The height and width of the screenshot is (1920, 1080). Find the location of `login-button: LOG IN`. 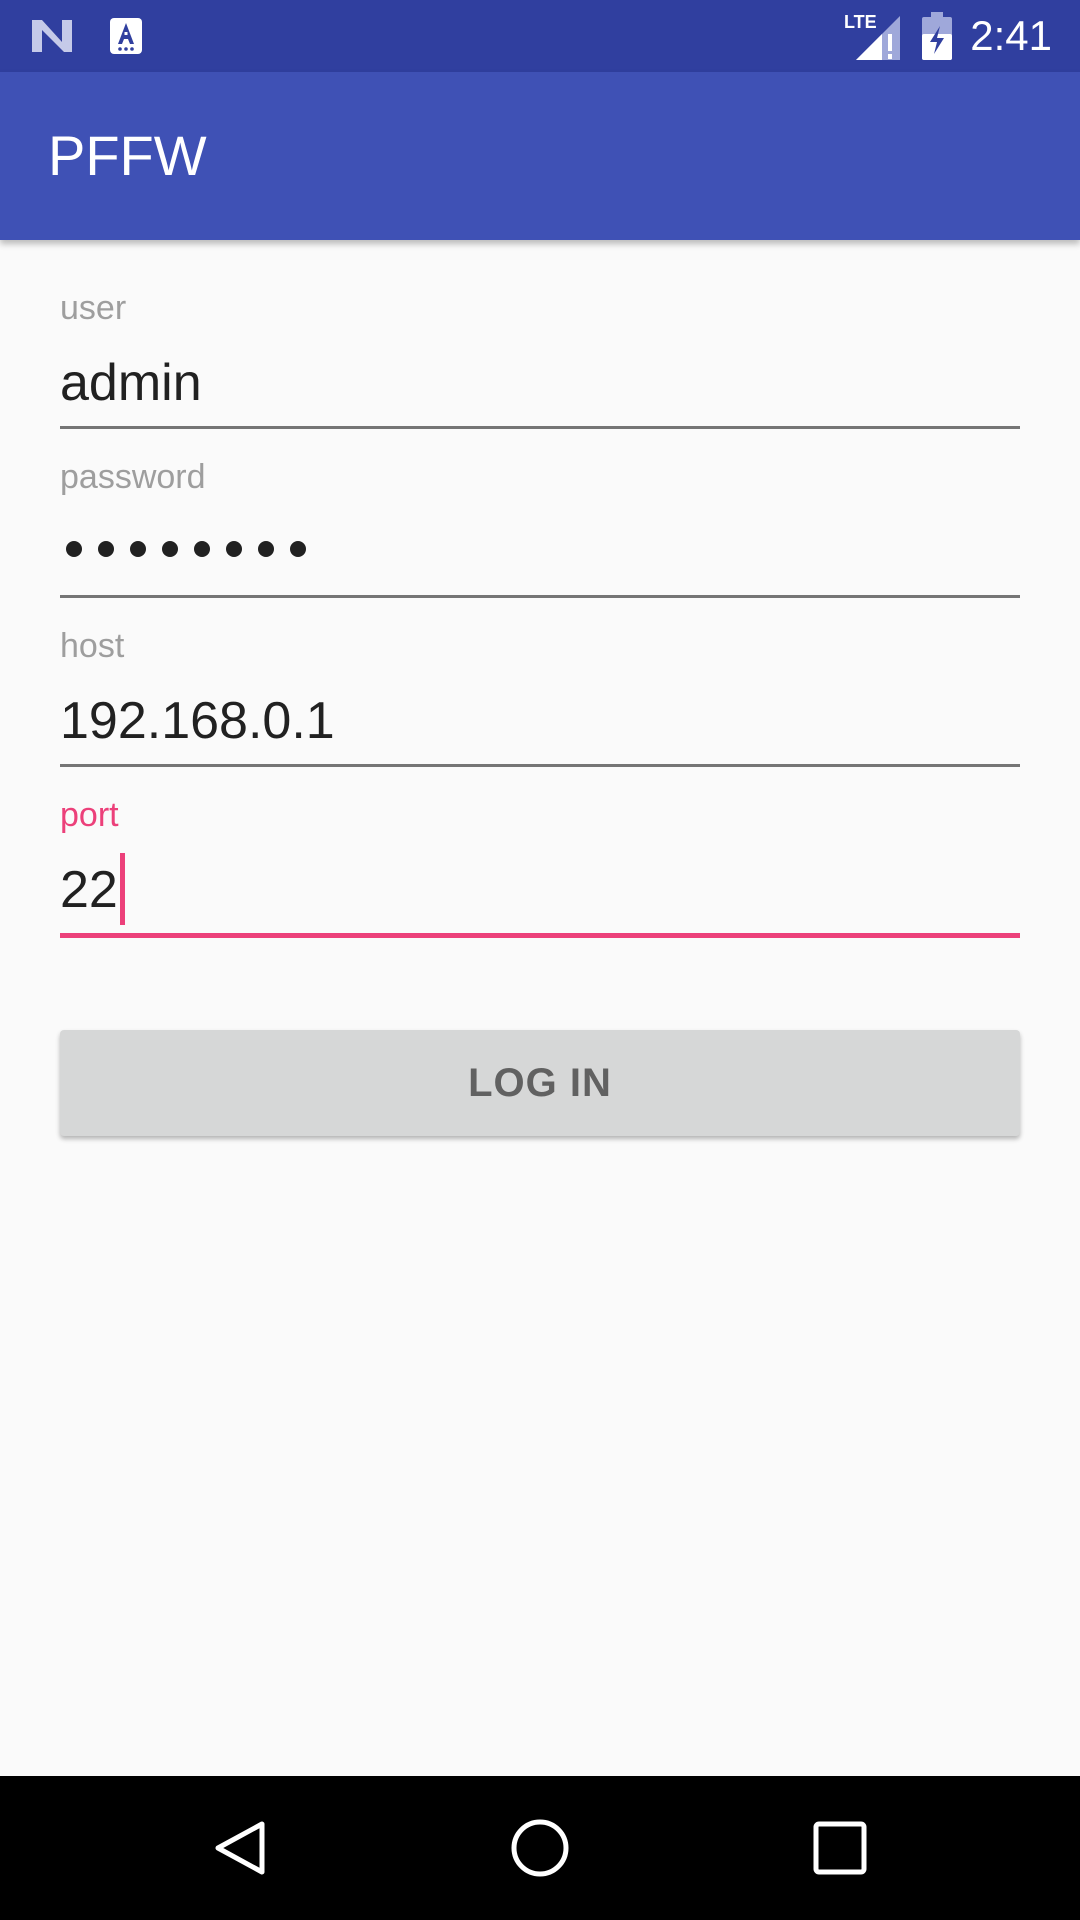

login-button: LOG IN is located at coordinates (540, 1083).